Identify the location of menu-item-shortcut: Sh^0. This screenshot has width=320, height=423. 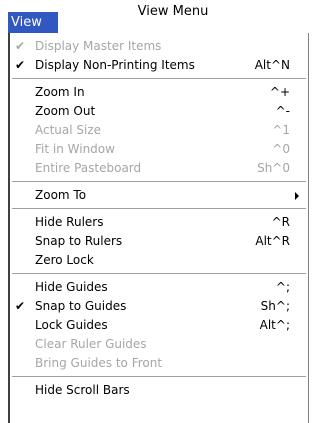
(273, 168).